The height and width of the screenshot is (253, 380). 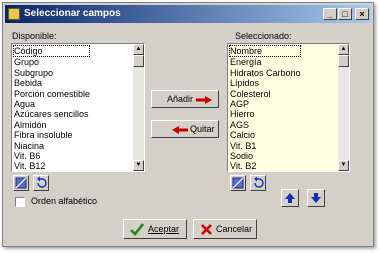 What do you see at coordinates (263, 36) in the screenshot?
I see `selected-label: Seleccionado:` at bounding box center [263, 36].